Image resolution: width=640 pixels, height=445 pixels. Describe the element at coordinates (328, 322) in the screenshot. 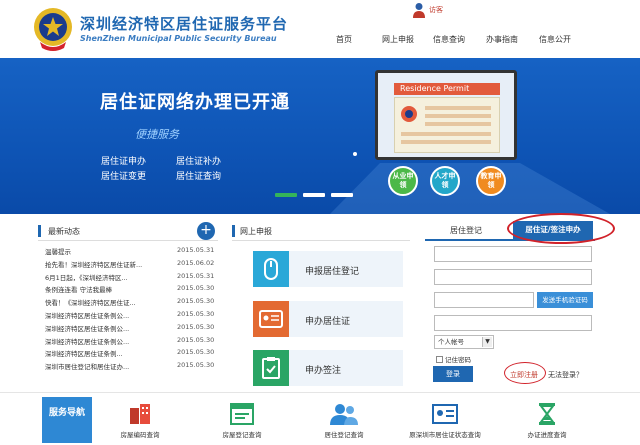

I see `service-label: 申办居住证` at that location.